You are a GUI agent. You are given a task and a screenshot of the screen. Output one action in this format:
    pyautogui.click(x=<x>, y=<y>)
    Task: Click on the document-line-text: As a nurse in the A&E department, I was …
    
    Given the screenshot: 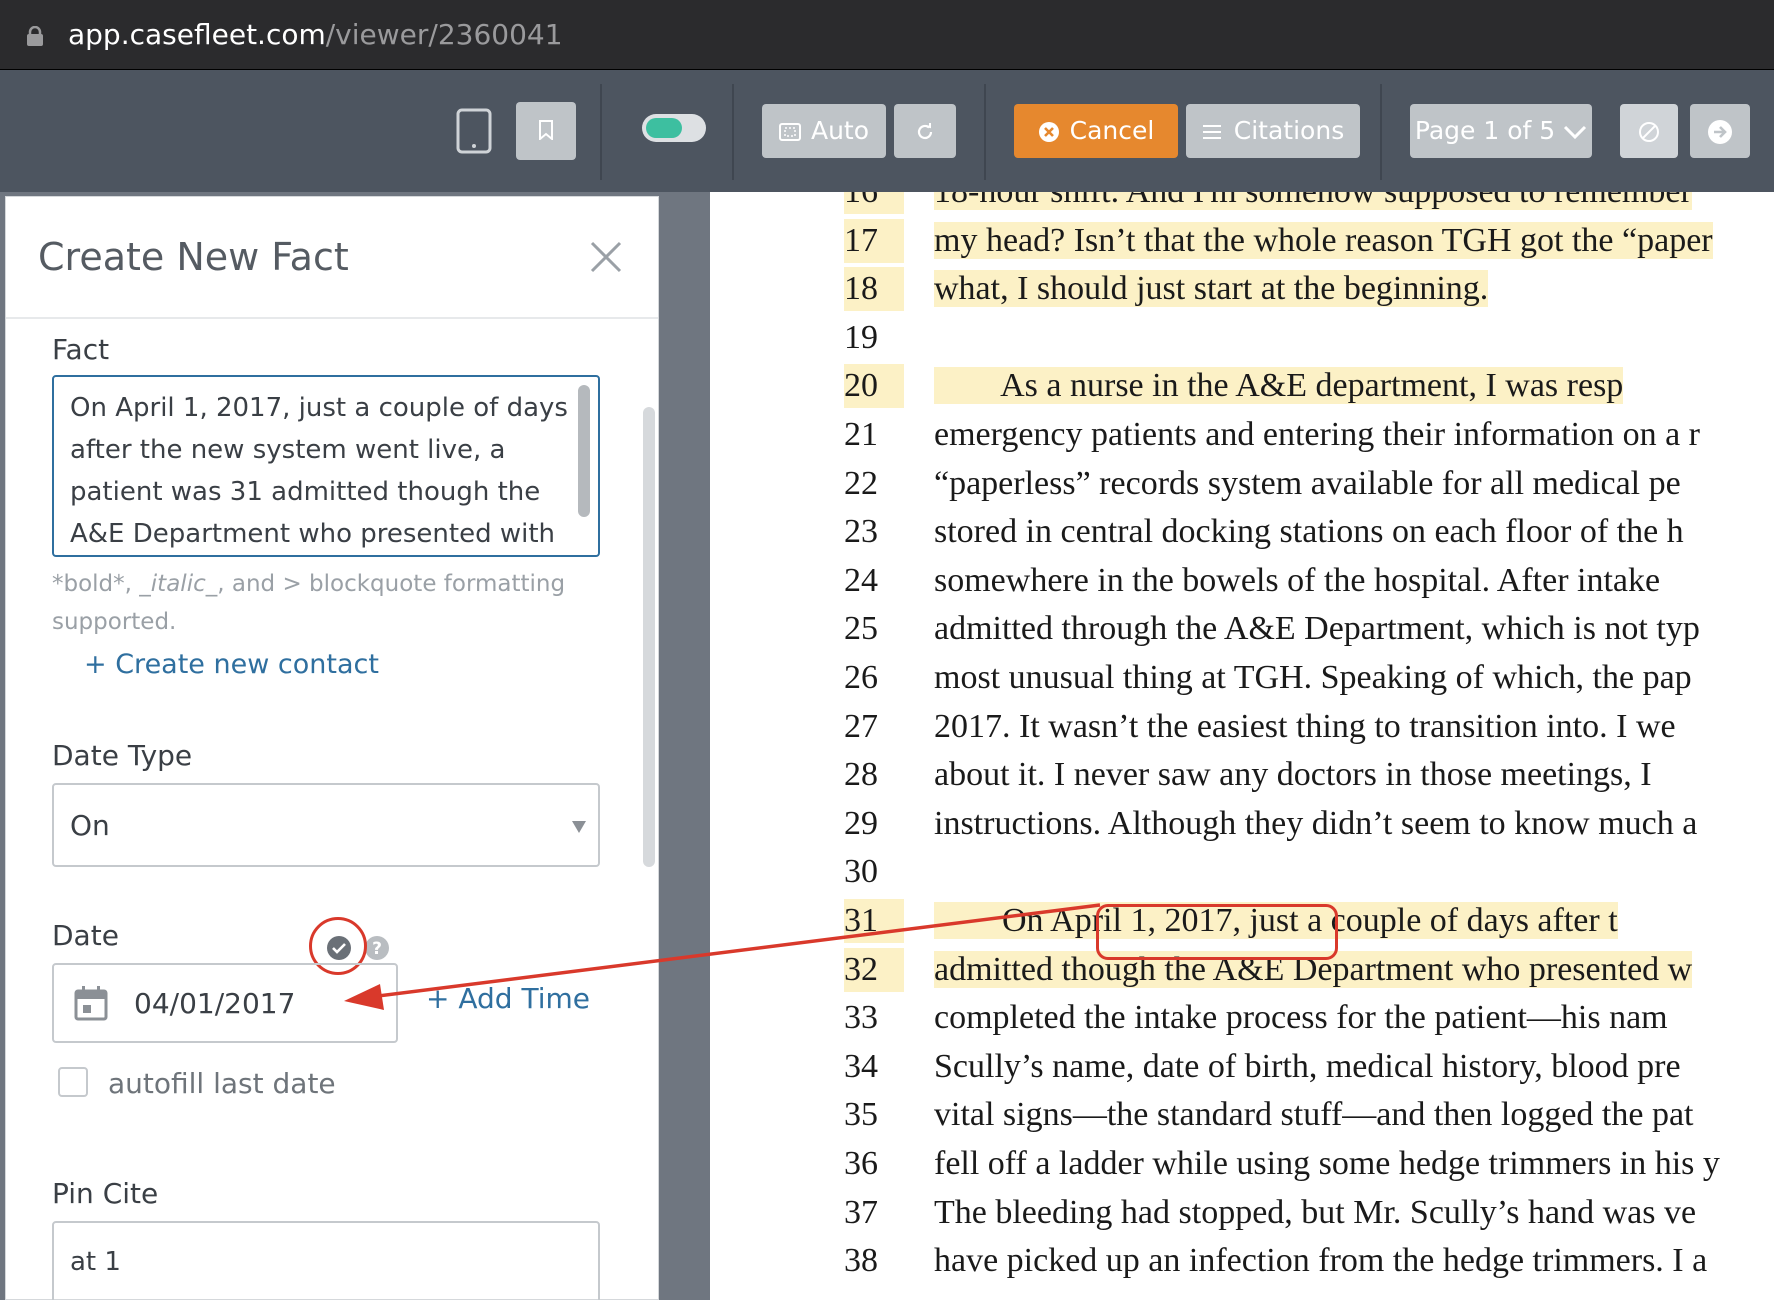 What is the action you would take?
    pyautogui.click(x=1279, y=386)
    